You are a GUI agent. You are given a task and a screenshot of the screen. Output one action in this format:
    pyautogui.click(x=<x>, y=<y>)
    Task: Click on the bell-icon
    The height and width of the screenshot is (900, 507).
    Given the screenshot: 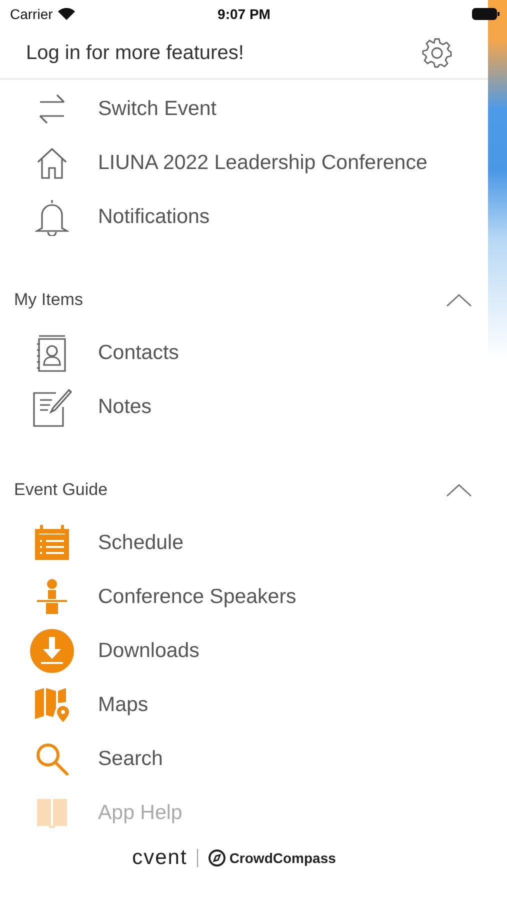 What is the action you would take?
    pyautogui.click(x=52, y=217)
    